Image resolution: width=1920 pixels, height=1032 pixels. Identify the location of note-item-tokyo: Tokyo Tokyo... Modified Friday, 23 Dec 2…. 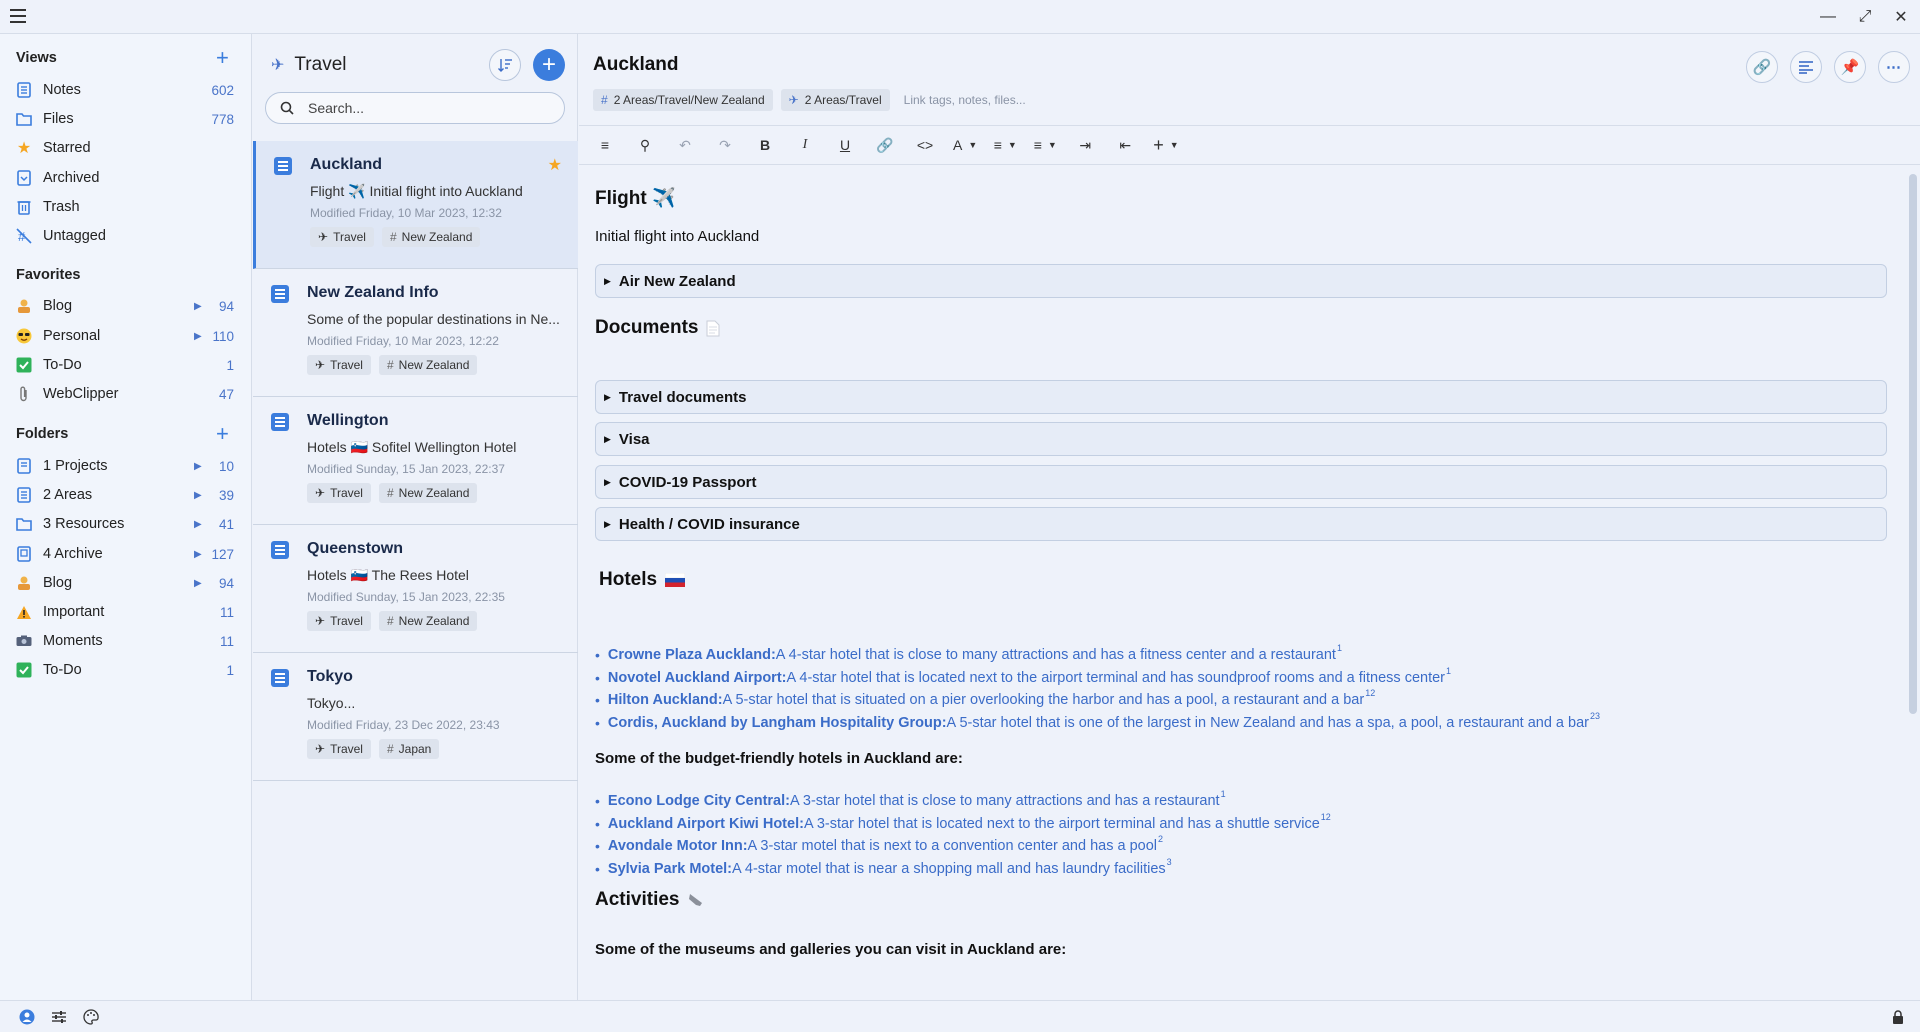
(415, 717).